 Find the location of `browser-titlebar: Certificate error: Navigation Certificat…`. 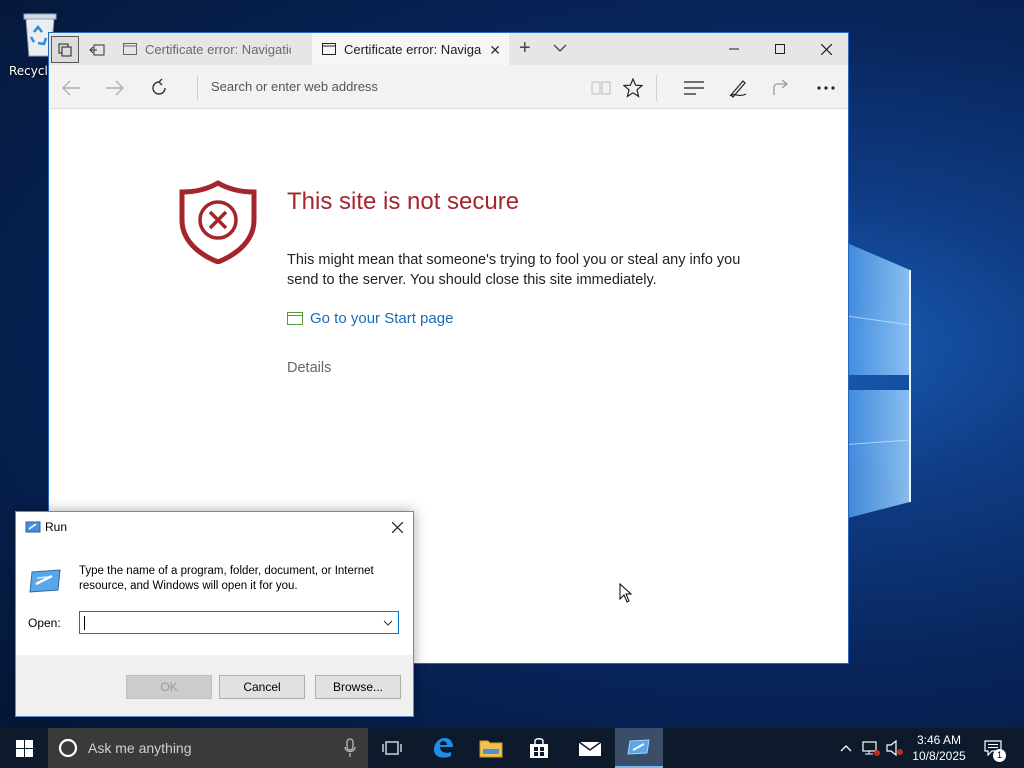

browser-titlebar: Certificate error: Navigation Certificat… is located at coordinates (448, 49).